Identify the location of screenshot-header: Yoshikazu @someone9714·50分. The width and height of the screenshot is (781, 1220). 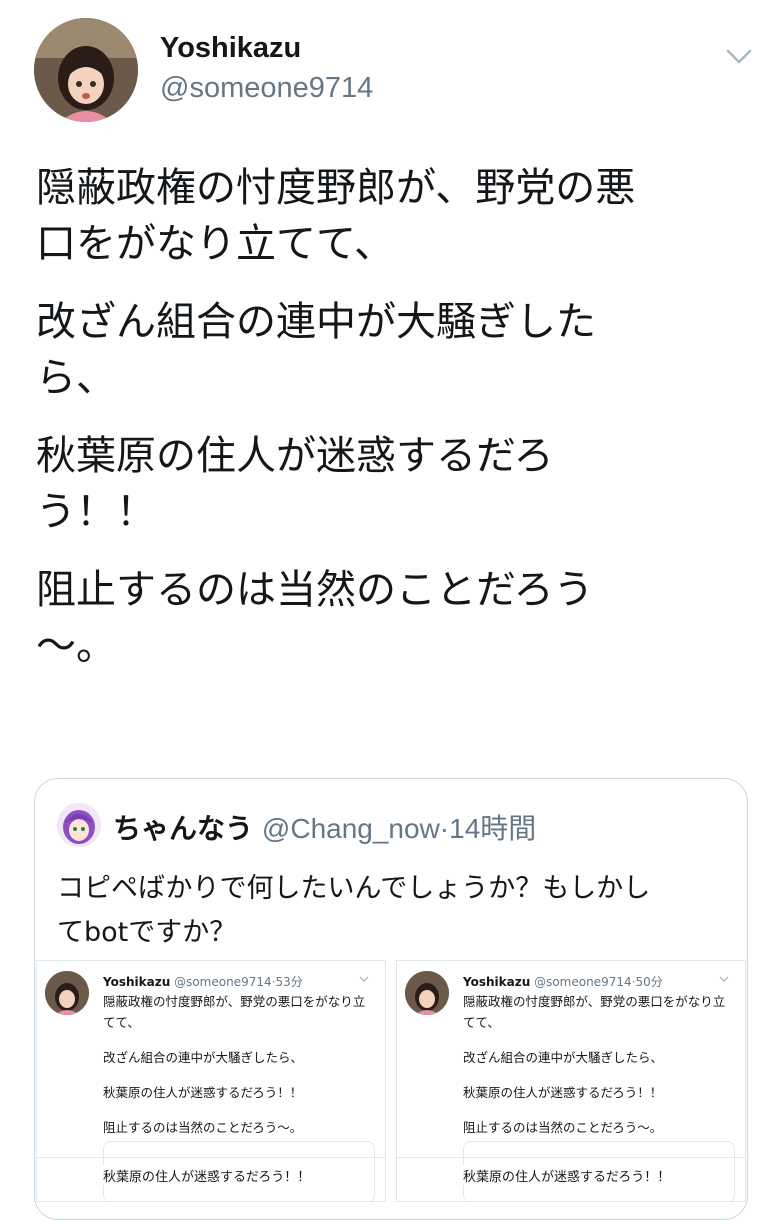
(563, 981).